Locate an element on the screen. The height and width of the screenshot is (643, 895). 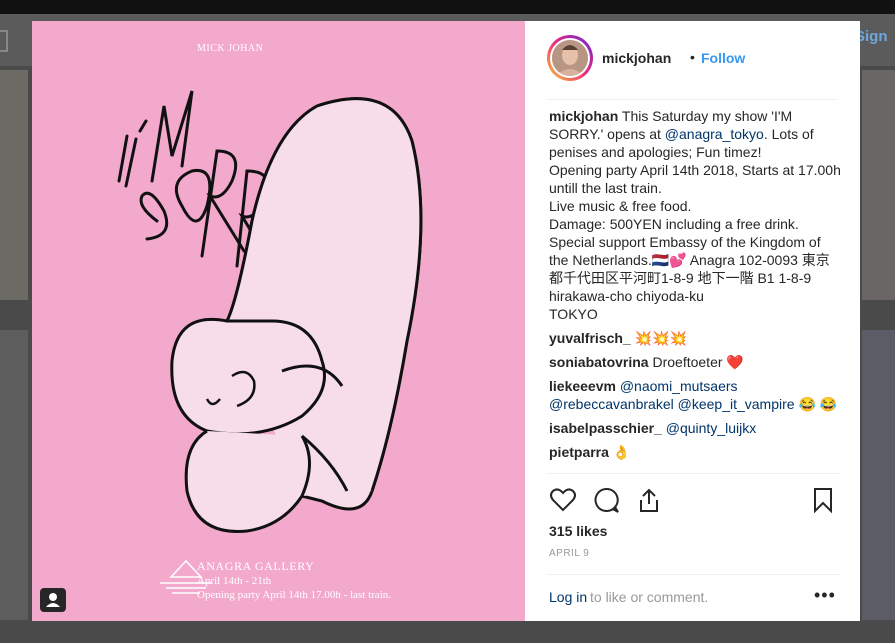
comment-mention: @naomi_mutsaers is located at coordinates (679, 386).